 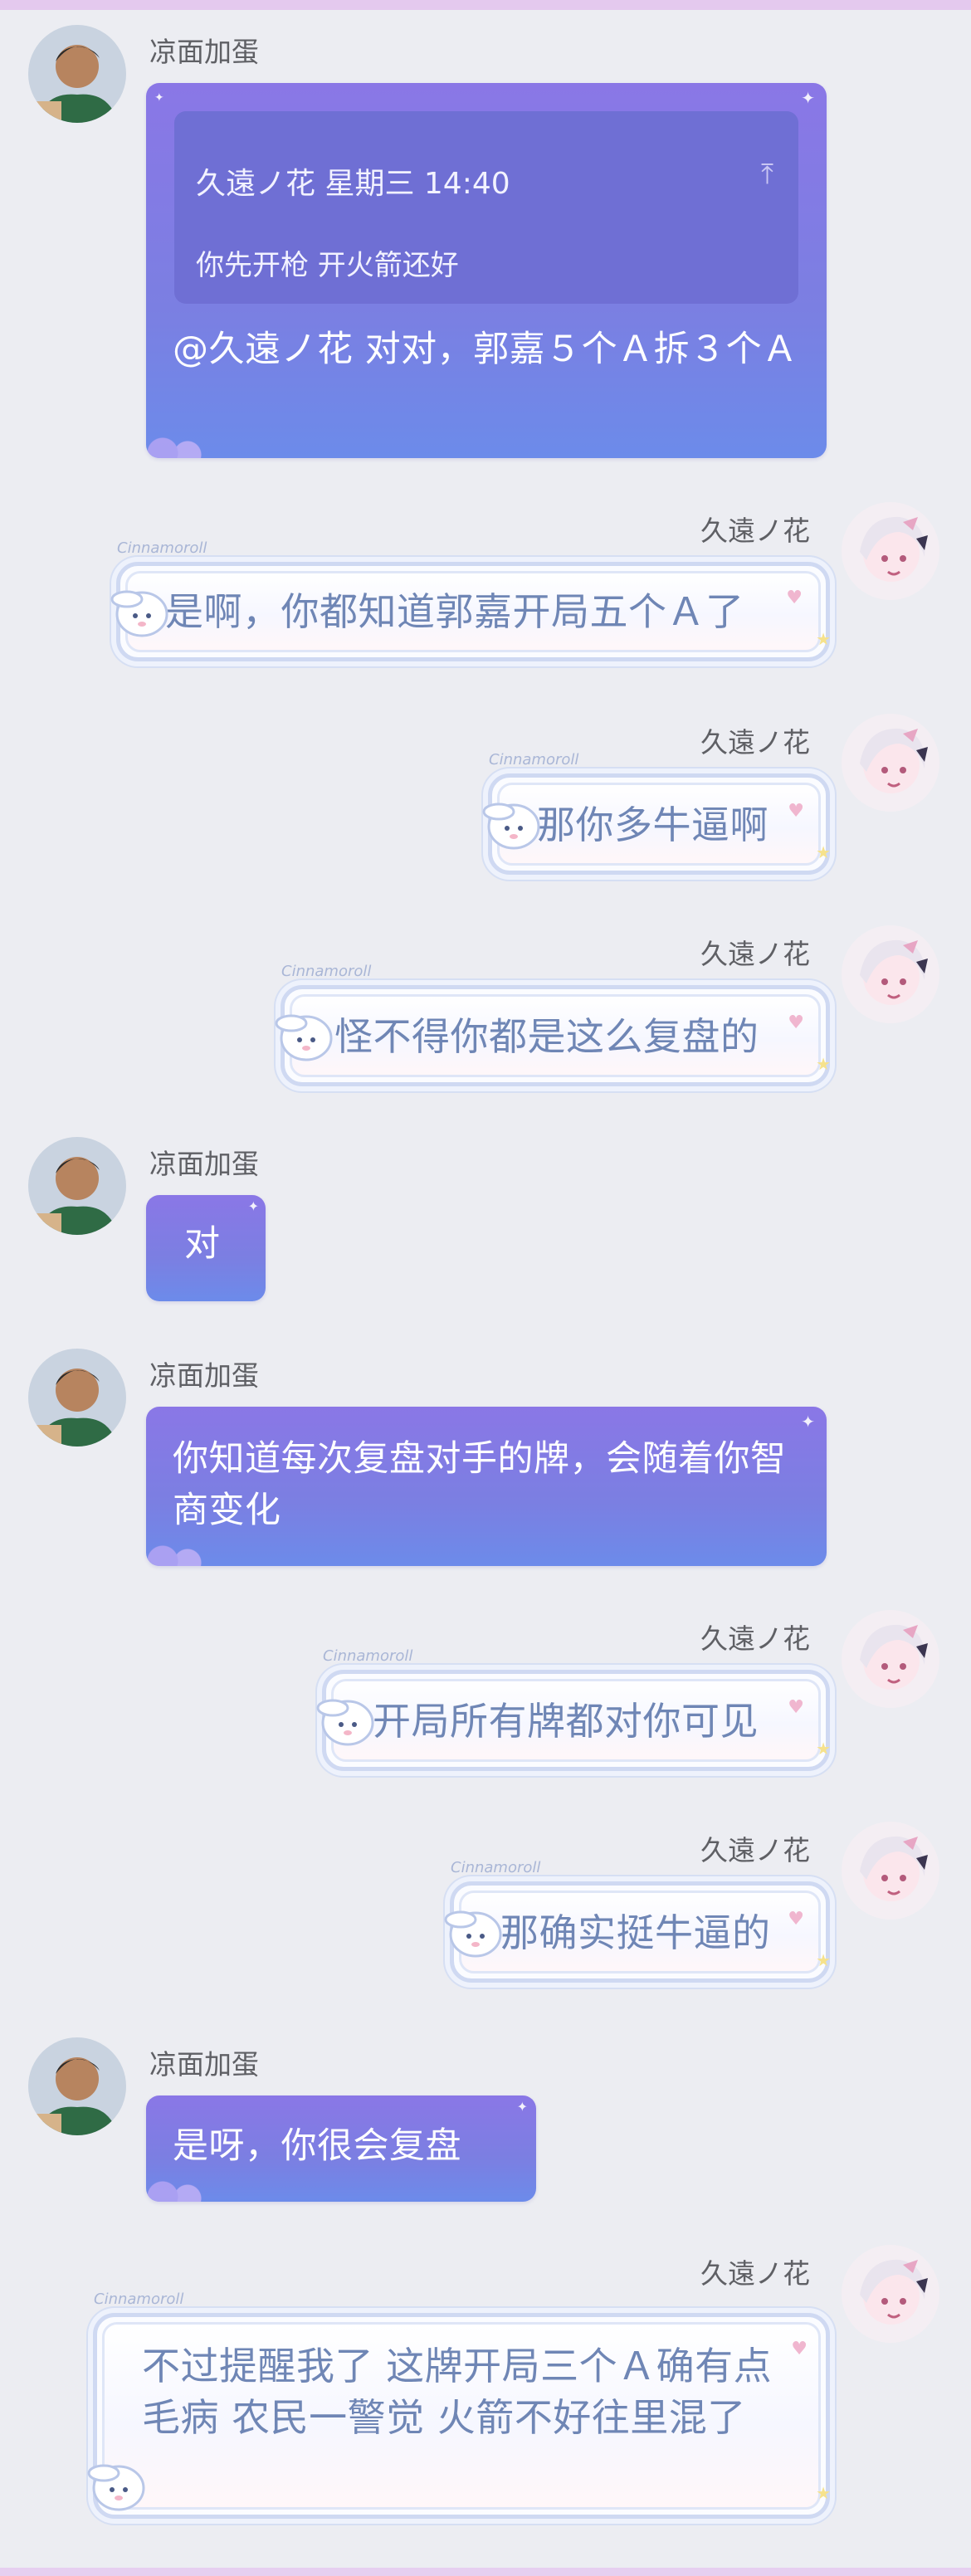 What do you see at coordinates (353, 184) in the screenshot?
I see `quote-header: 久遠ノ花 星期三 14:40` at bounding box center [353, 184].